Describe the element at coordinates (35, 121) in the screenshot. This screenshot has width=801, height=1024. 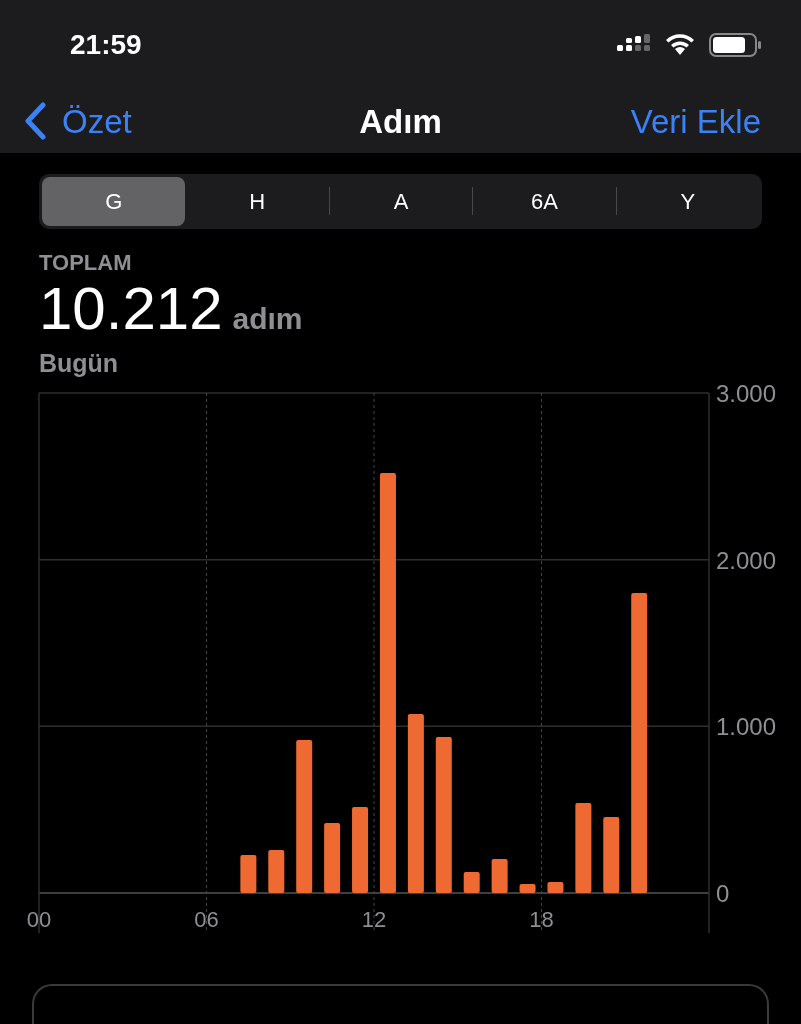
I see `back-chevron-icon` at that location.